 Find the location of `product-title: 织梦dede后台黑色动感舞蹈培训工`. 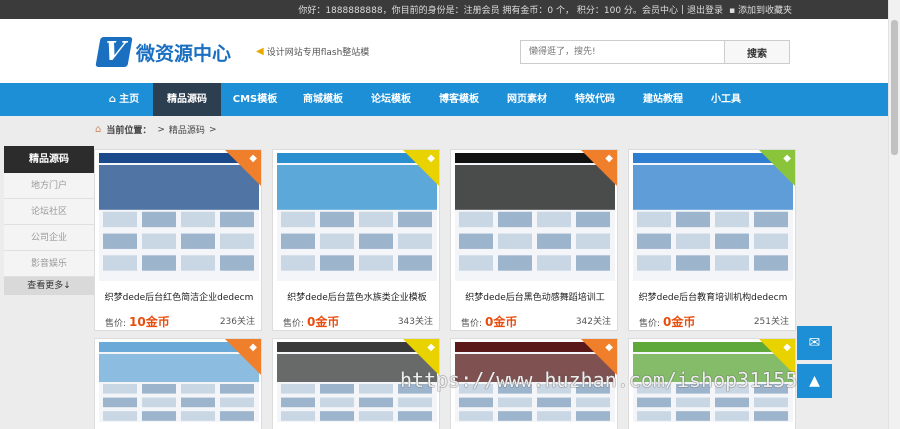

product-title: 织梦dede后台黑色动感舞蹈培训工 is located at coordinates (535, 296).